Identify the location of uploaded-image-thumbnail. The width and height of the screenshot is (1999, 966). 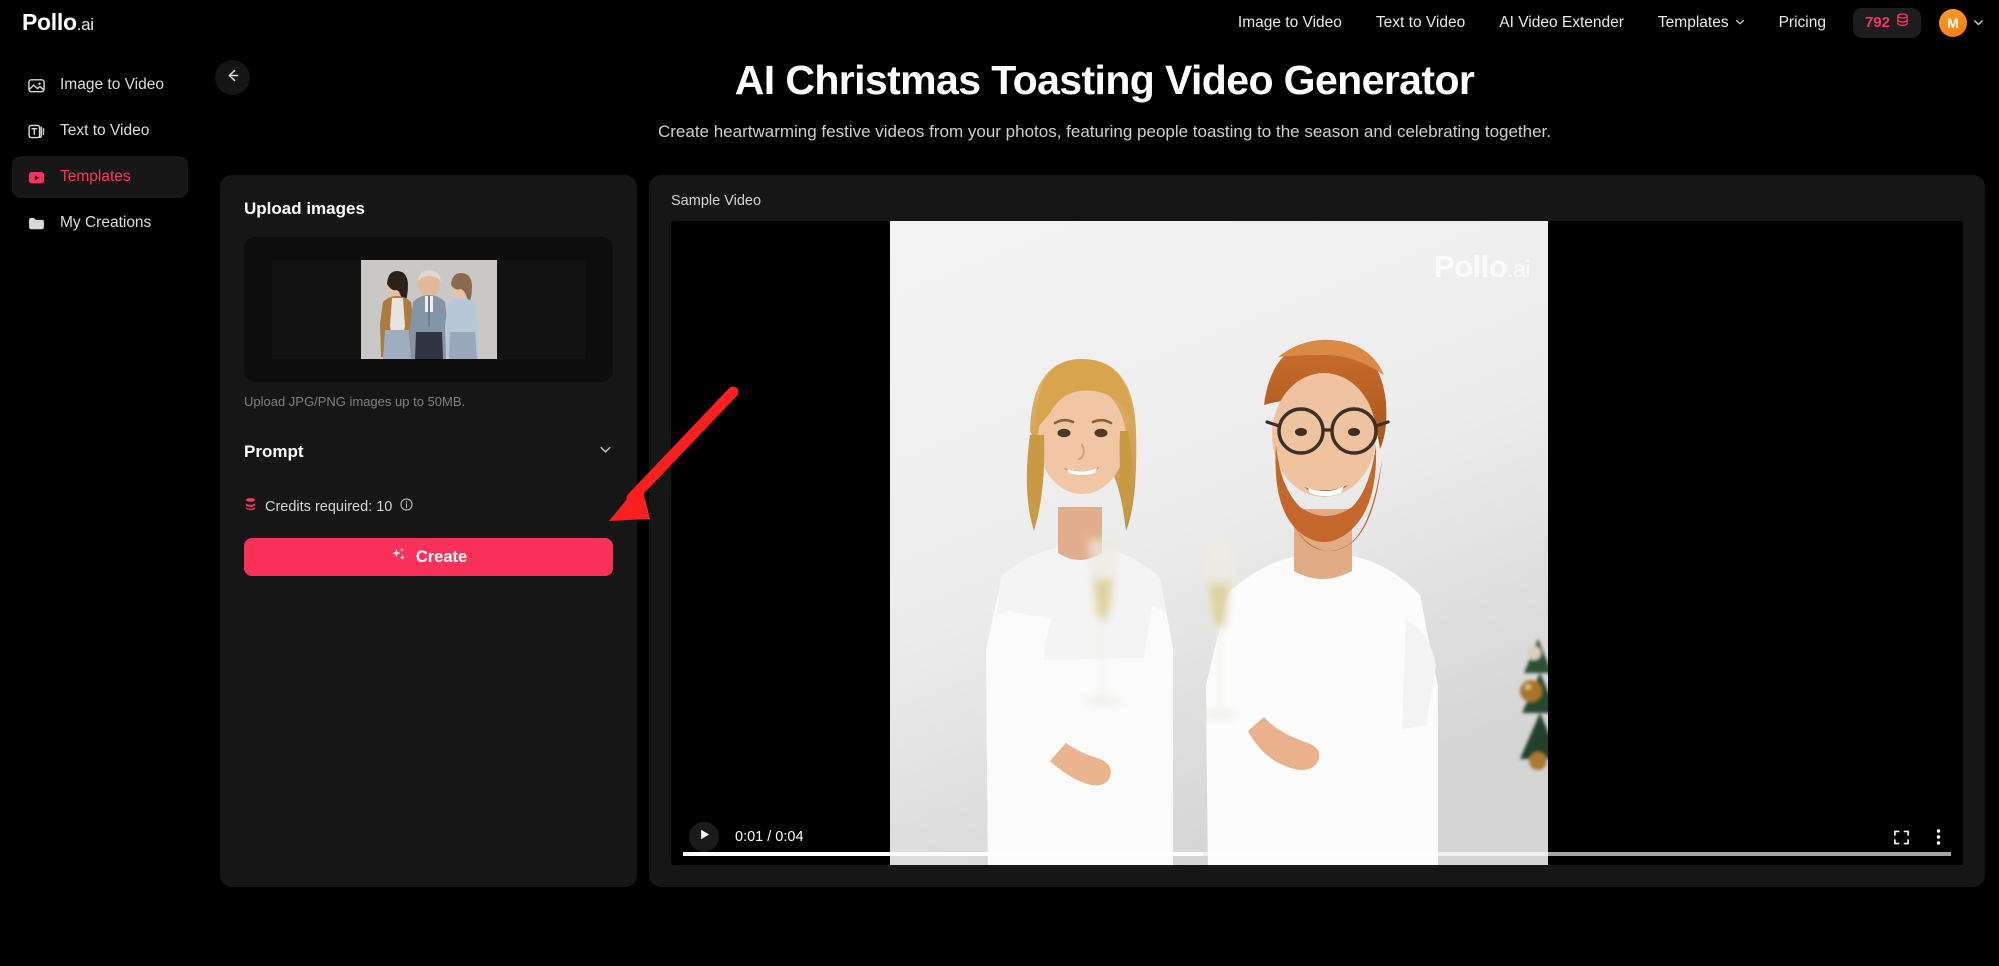
(428, 309).